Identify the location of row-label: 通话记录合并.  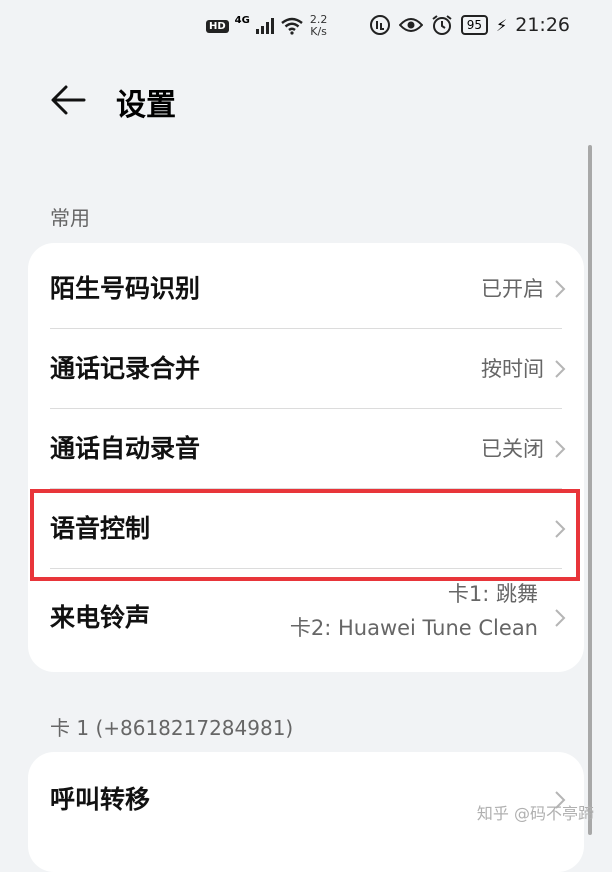
(125, 368).